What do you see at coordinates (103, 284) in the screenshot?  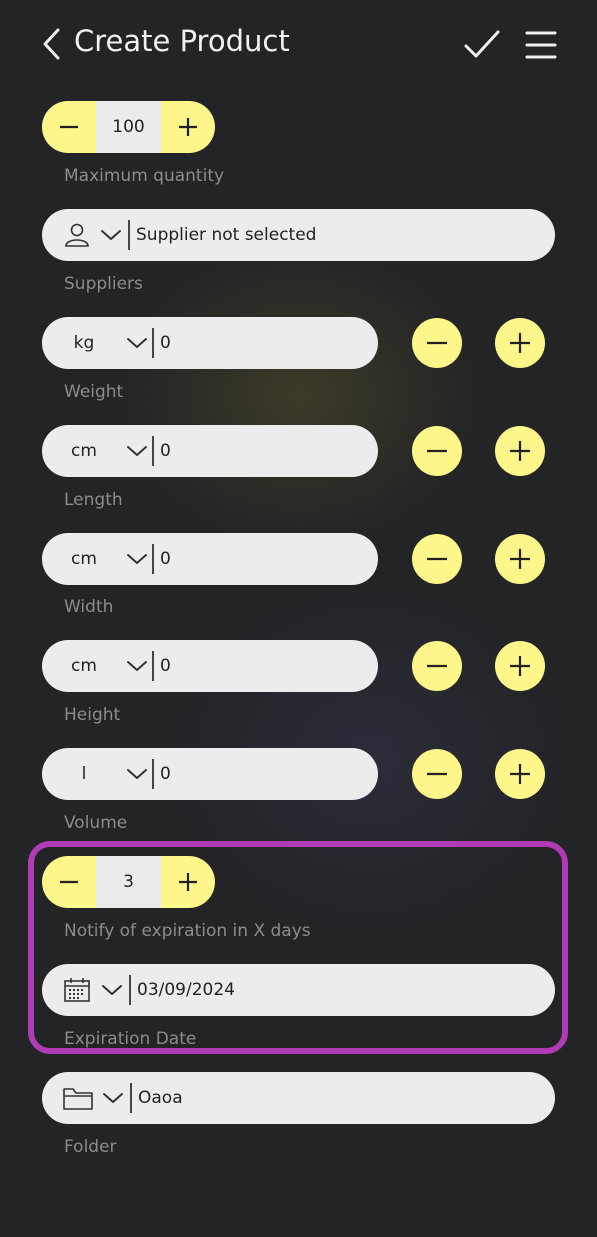 I see `suppliers-label: Suppliers` at bounding box center [103, 284].